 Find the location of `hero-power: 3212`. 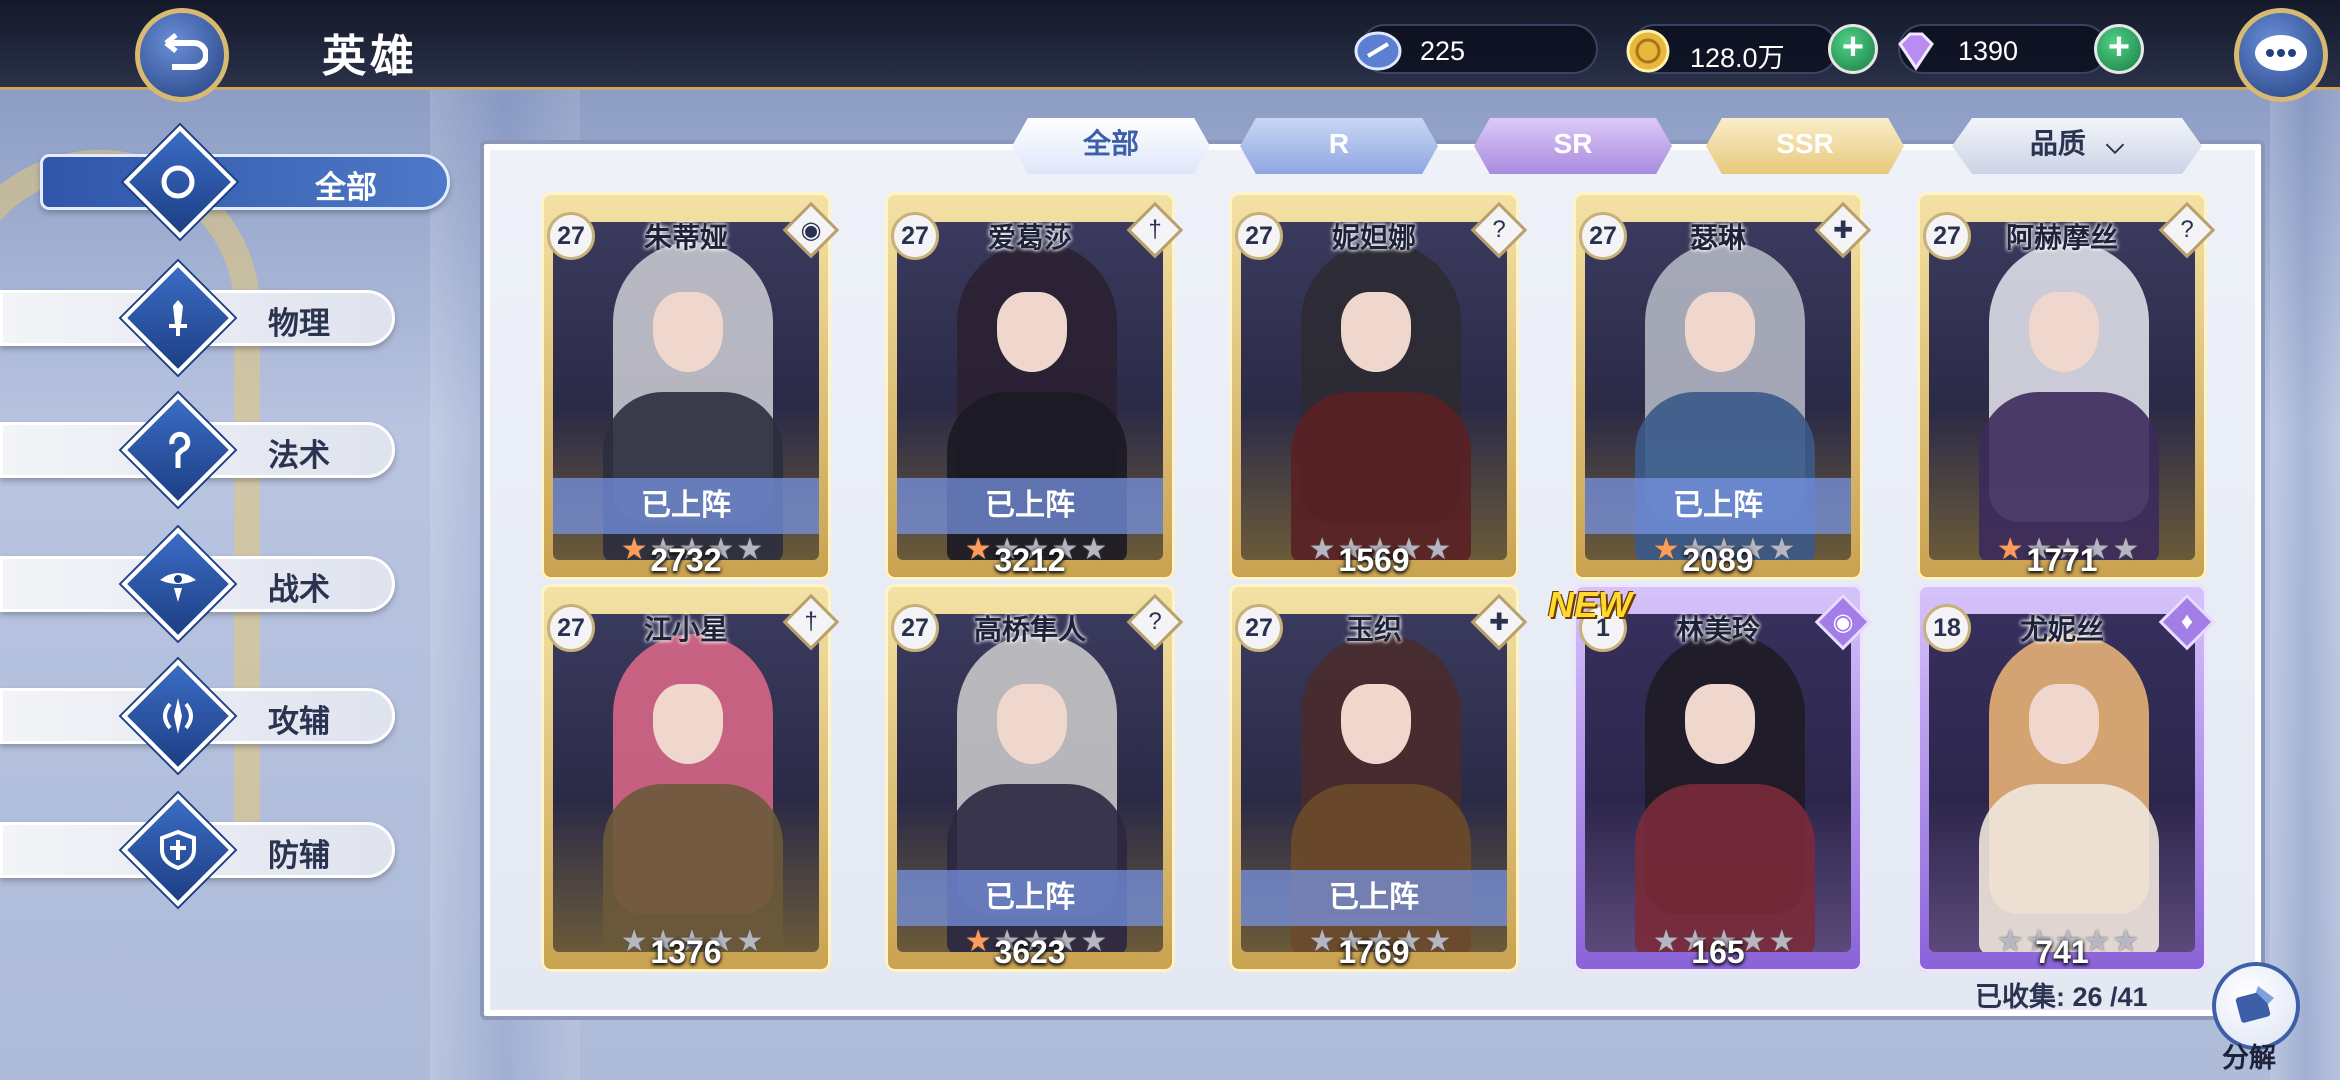

hero-power: 3212 is located at coordinates (1030, 560).